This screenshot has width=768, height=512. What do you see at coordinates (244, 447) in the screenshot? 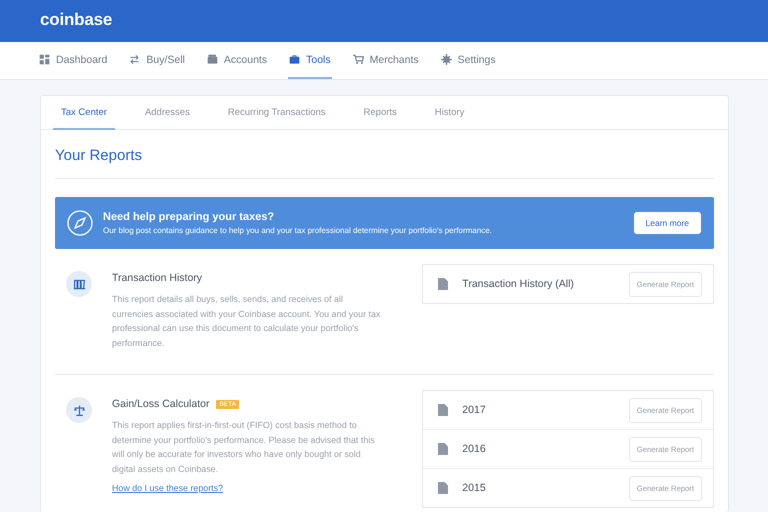
I see `report-description: This report applies first-in-first-out (FIFO) cost basis method to determine your portfolio's performance. Please be advised that this will only be accurate for investors who have only bought or sold digital assets on Coinbase.` at bounding box center [244, 447].